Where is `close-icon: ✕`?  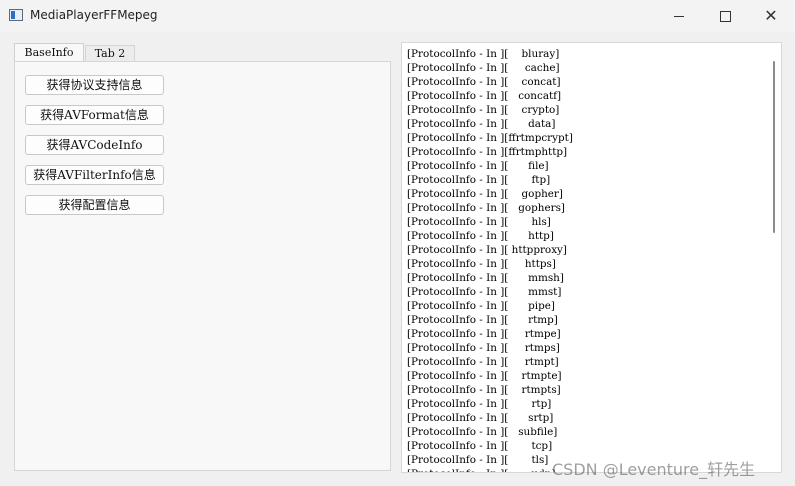
close-icon: ✕ is located at coordinates (771, 15).